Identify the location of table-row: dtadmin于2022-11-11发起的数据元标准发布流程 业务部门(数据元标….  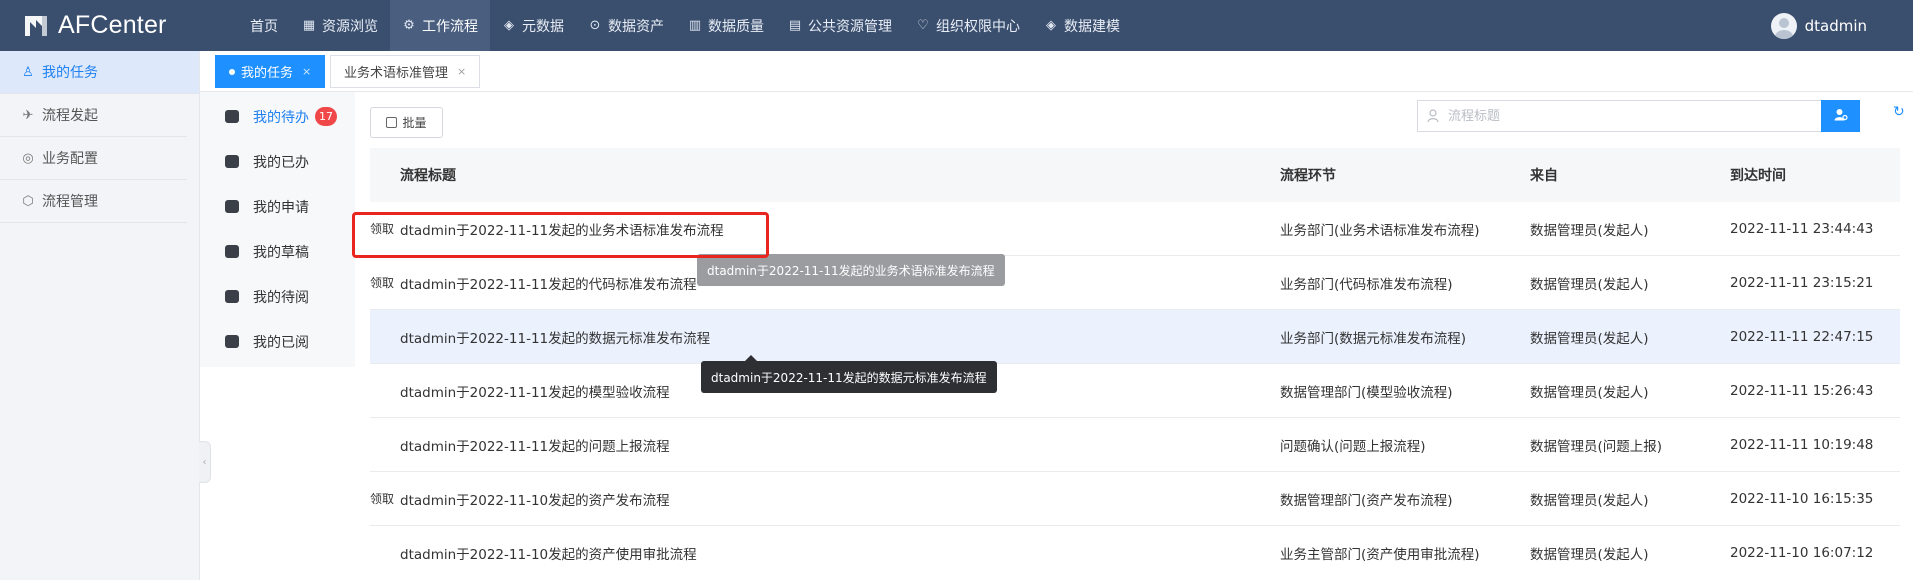
(1135, 337).